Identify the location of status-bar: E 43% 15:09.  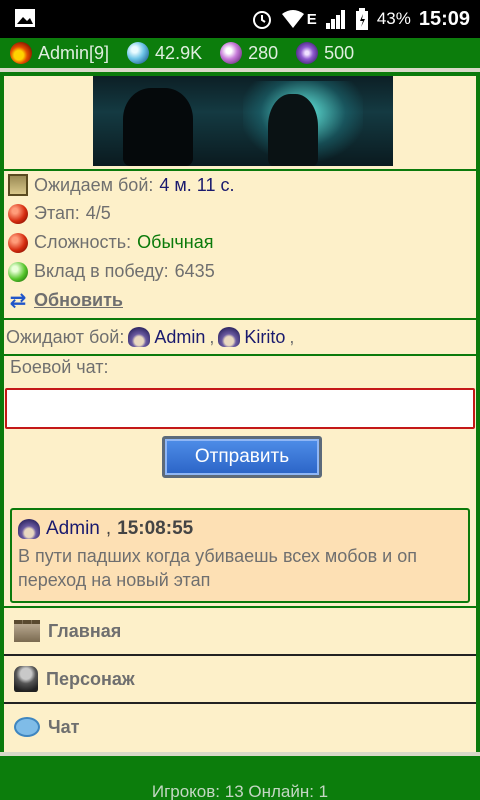
(240, 19).